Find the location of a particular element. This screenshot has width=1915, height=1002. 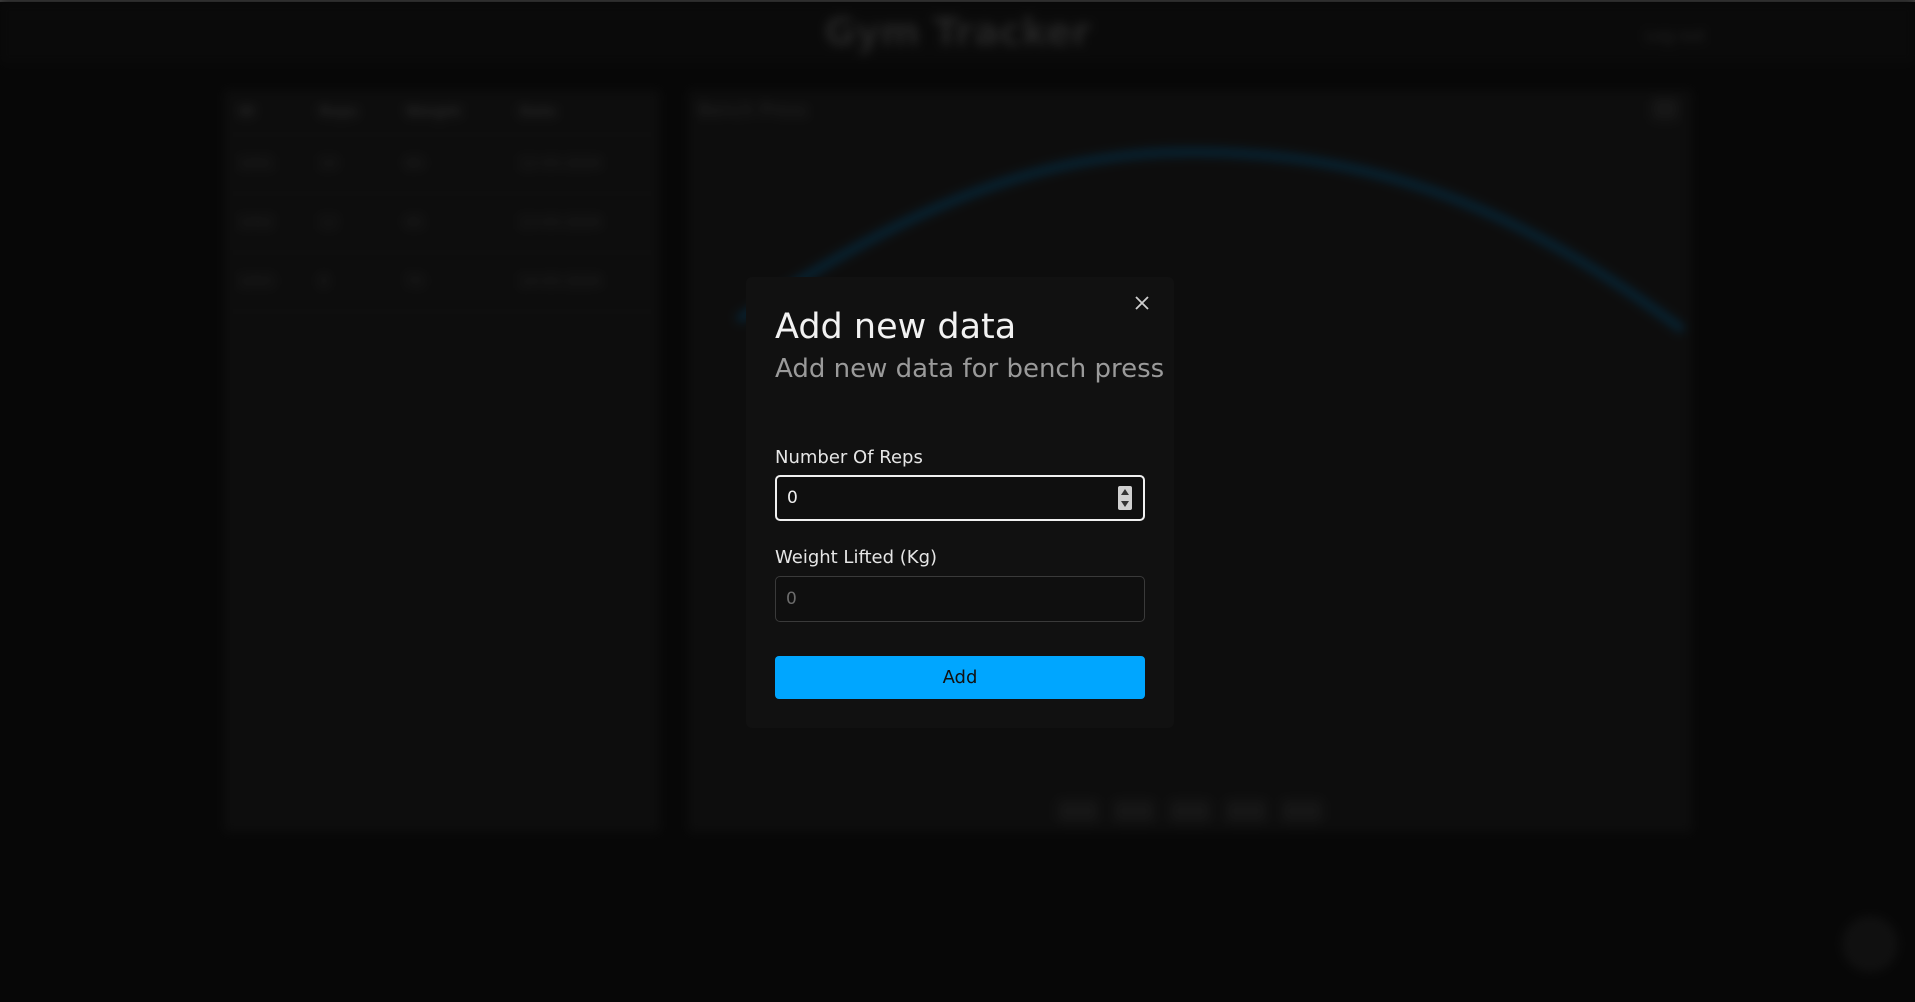

stepper-up-icon is located at coordinates (1125, 492).